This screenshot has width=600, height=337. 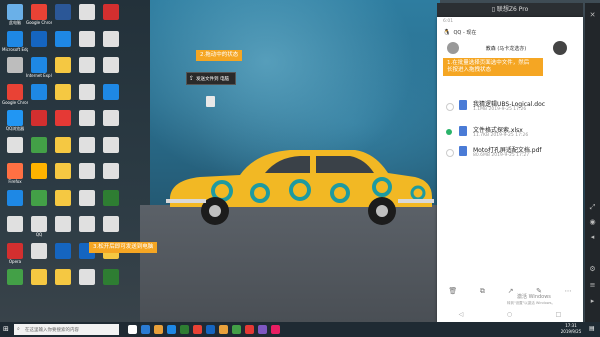 What do you see at coordinates (15, 253) in the screenshot?
I see `desktop-icon: Opera` at bounding box center [15, 253].